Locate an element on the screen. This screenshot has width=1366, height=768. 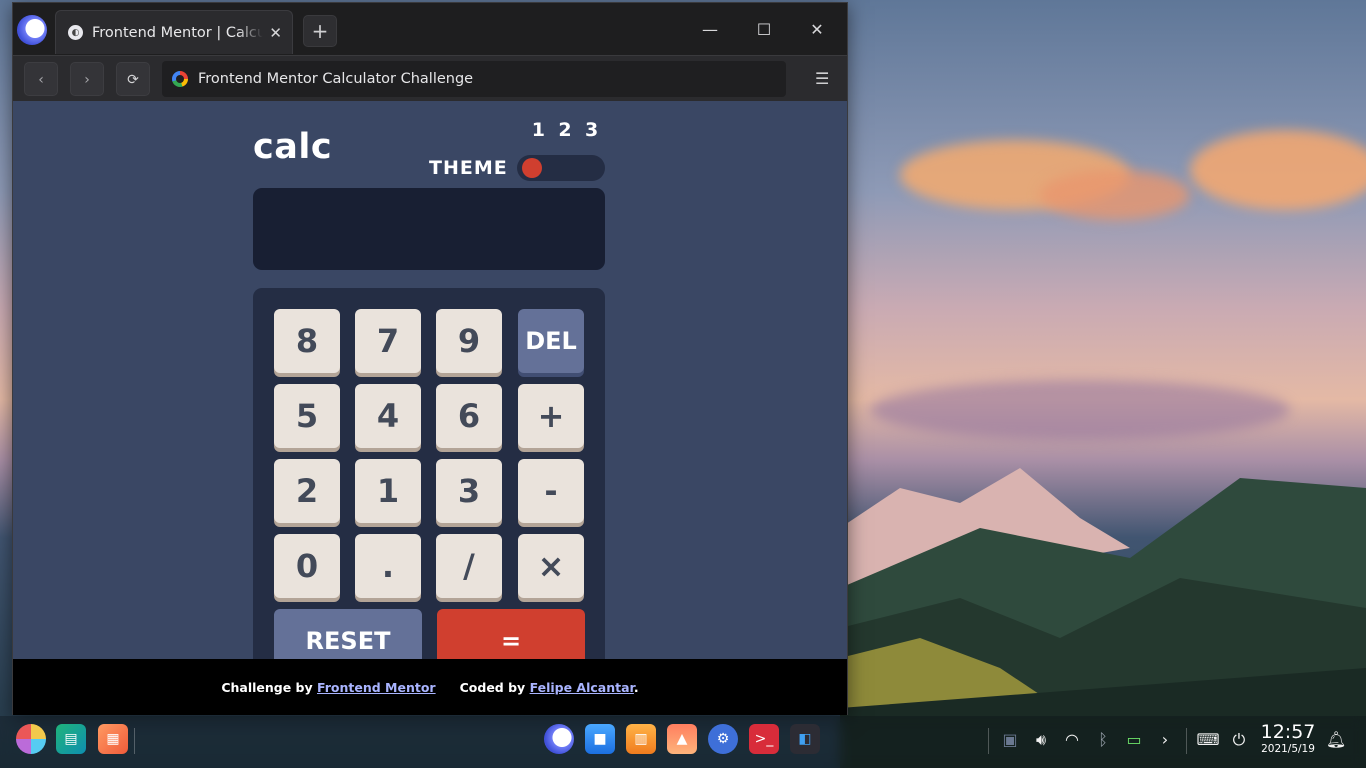
volume-icon: 🔊︎ is located at coordinates (1041, 740).